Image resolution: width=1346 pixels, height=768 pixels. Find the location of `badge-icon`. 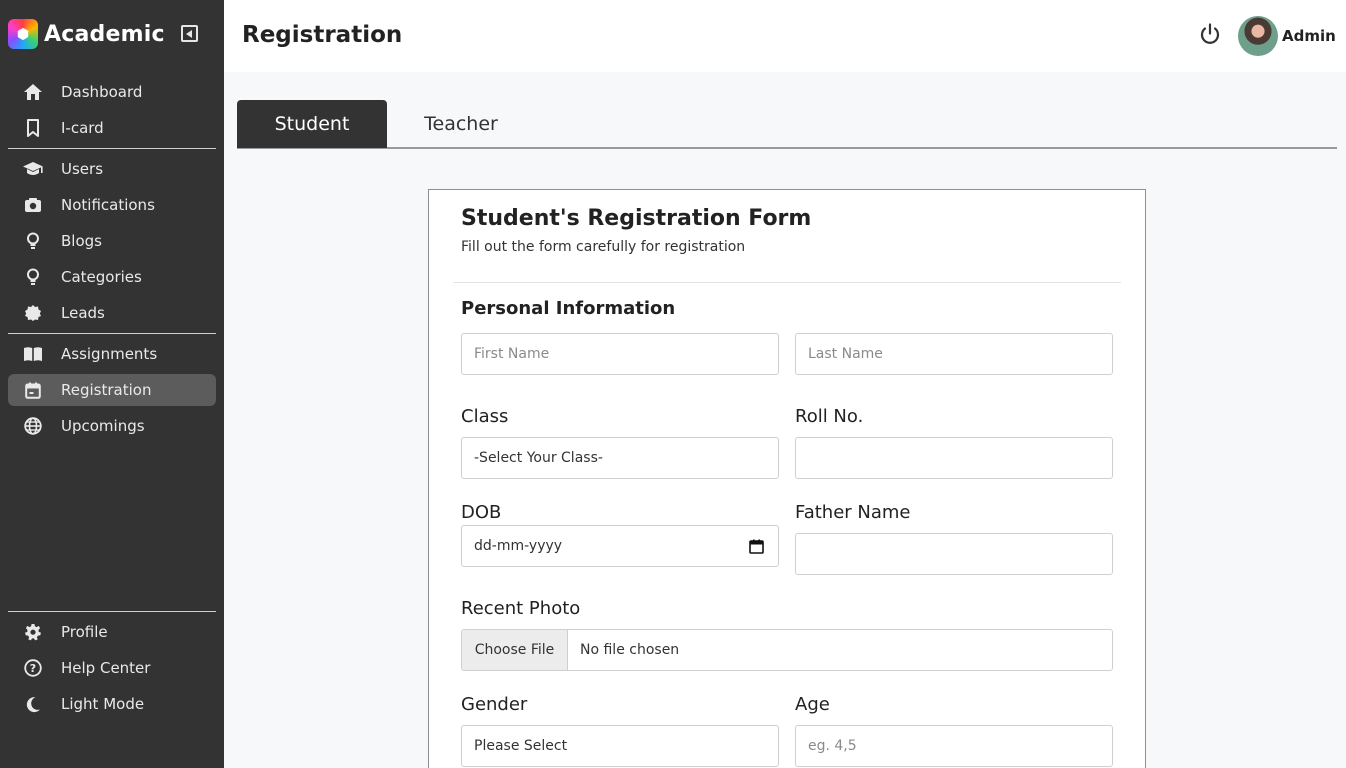

badge-icon is located at coordinates (33, 313).